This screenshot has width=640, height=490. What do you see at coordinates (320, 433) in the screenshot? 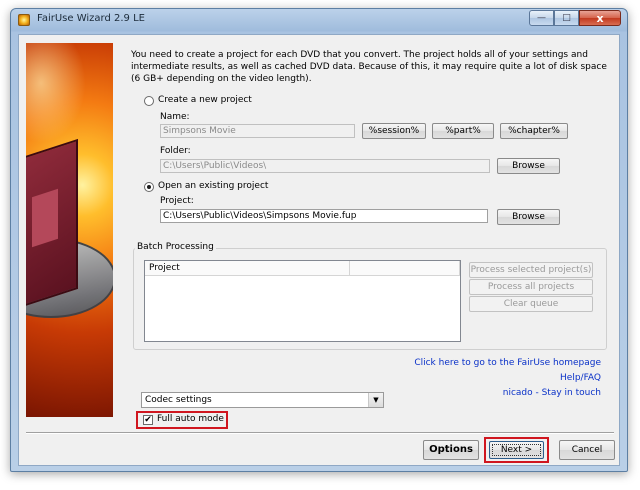
I see `footer-separator` at bounding box center [320, 433].